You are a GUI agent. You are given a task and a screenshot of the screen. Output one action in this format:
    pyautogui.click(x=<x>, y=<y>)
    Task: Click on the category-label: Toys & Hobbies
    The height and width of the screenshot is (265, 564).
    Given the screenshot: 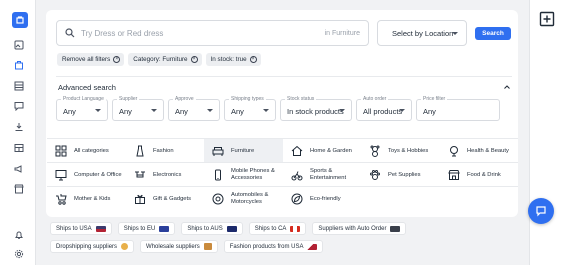 What is the action you would take?
    pyautogui.click(x=408, y=150)
    